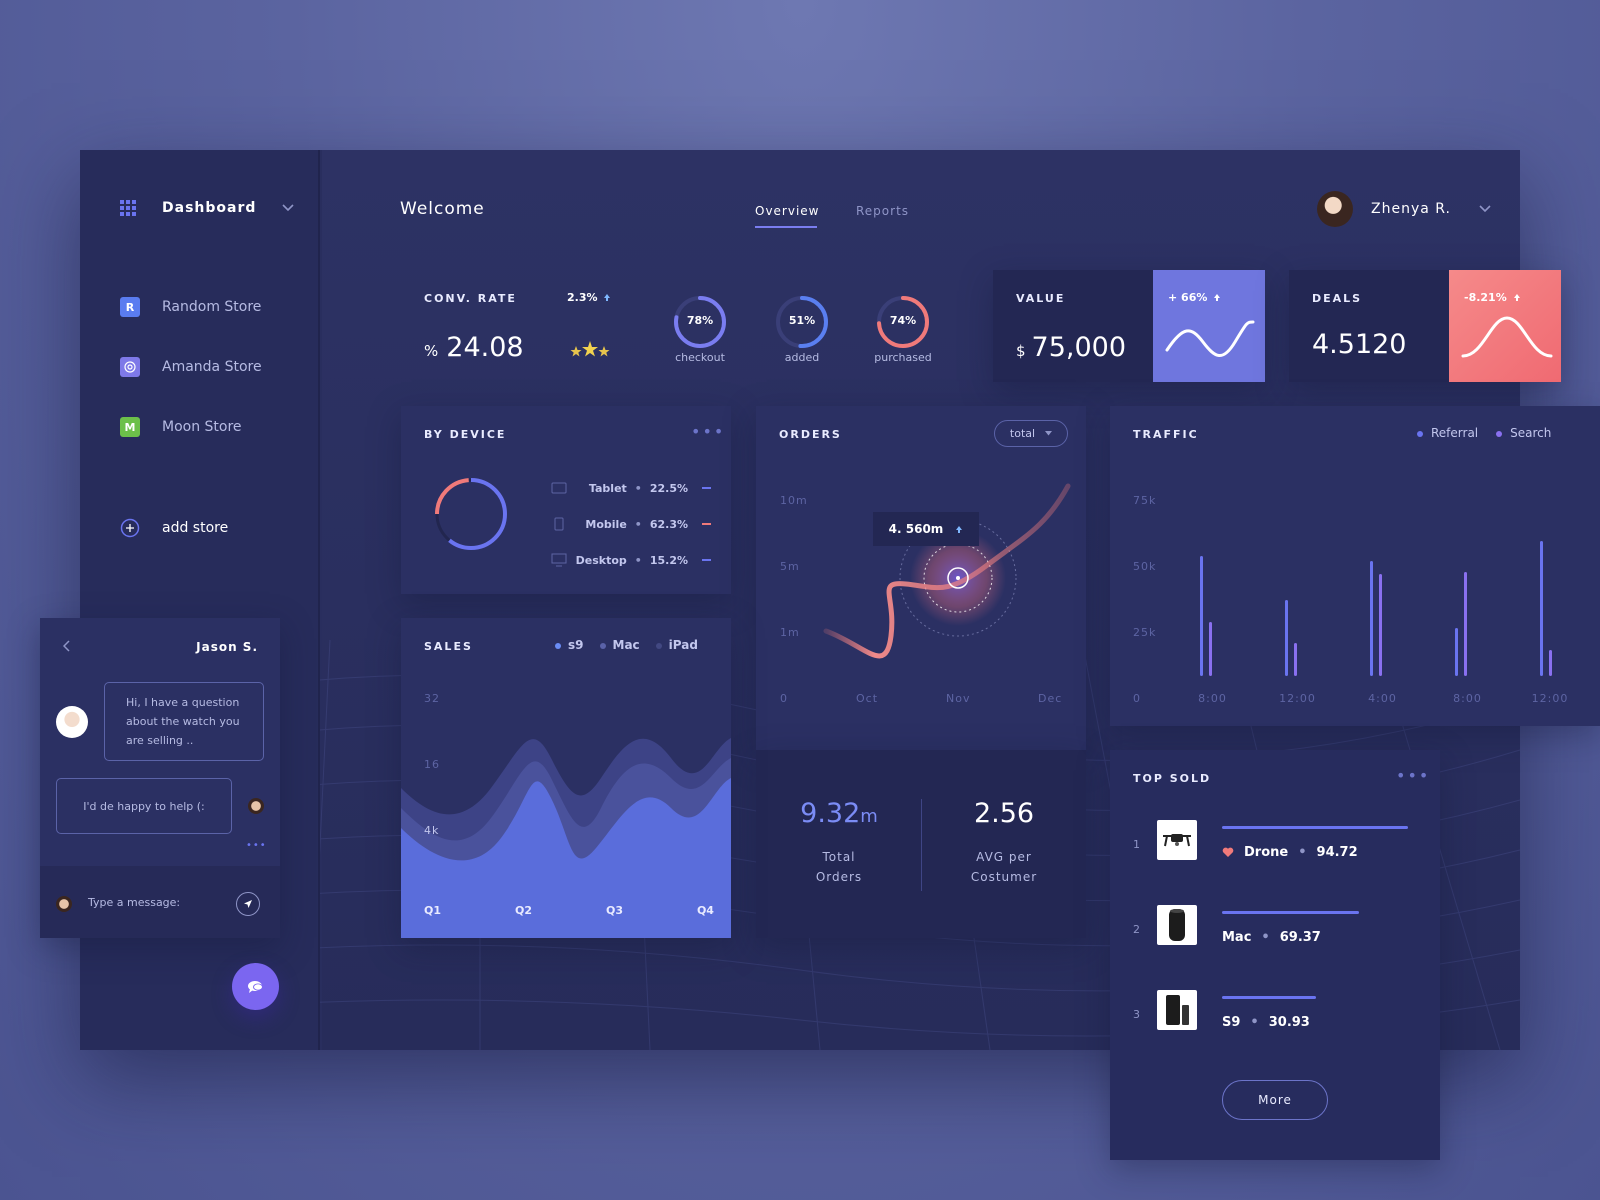 Image resolution: width=1600 pixels, height=1200 pixels. Describe the element at coordinates (130, 528) in the screenshot. I see `add-circle-icon` at that location.